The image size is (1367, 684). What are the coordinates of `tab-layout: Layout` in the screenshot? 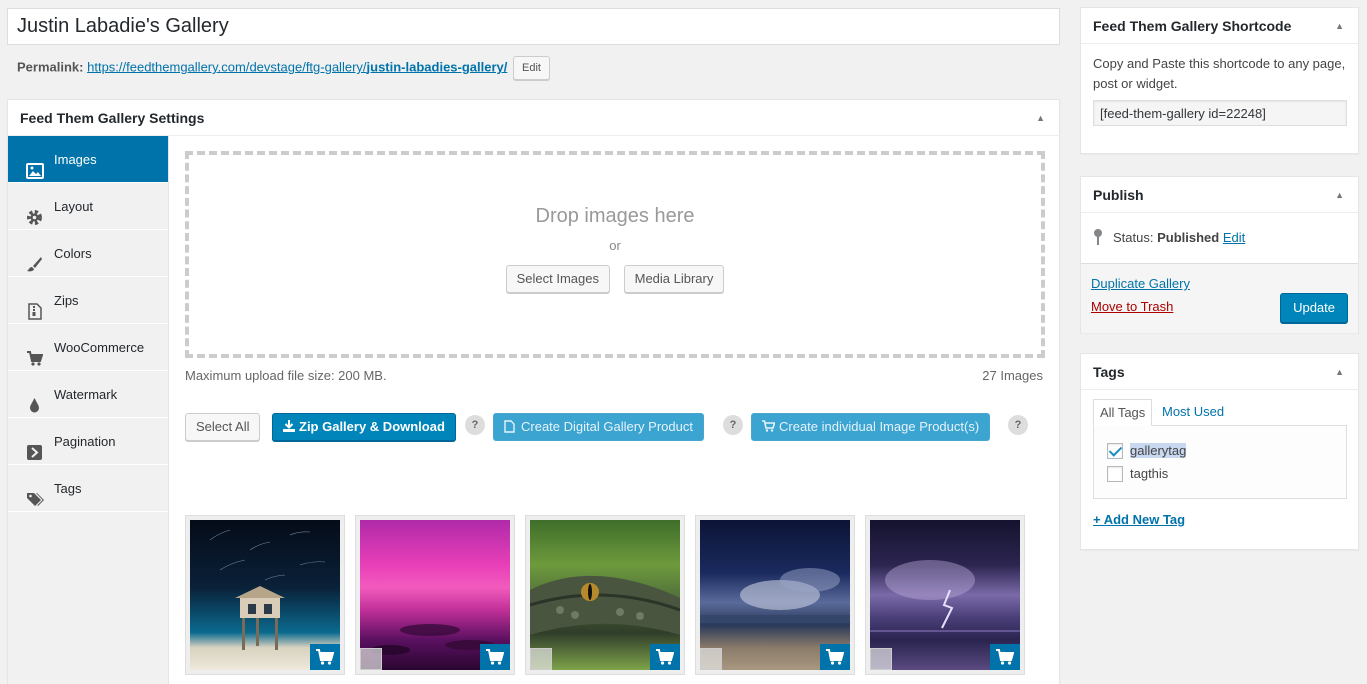 It's located at (88, 206).